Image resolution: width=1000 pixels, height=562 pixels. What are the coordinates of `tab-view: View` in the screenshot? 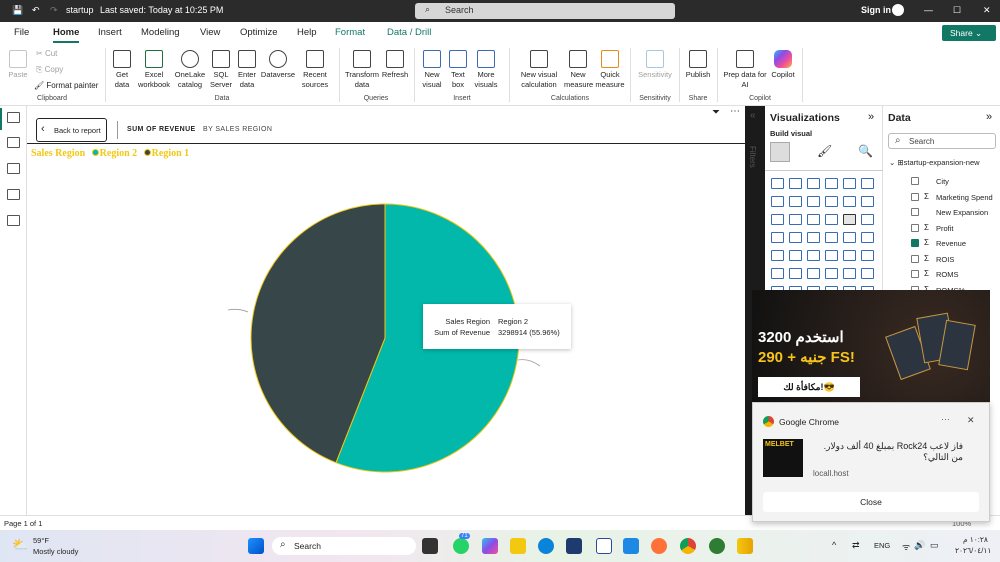 It's located at (210, 32).